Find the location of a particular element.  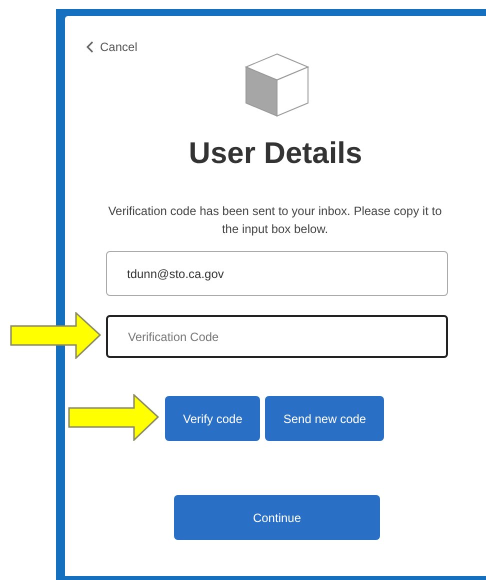

verification-code-field: Verification Code is located at coordinates (277, 336).